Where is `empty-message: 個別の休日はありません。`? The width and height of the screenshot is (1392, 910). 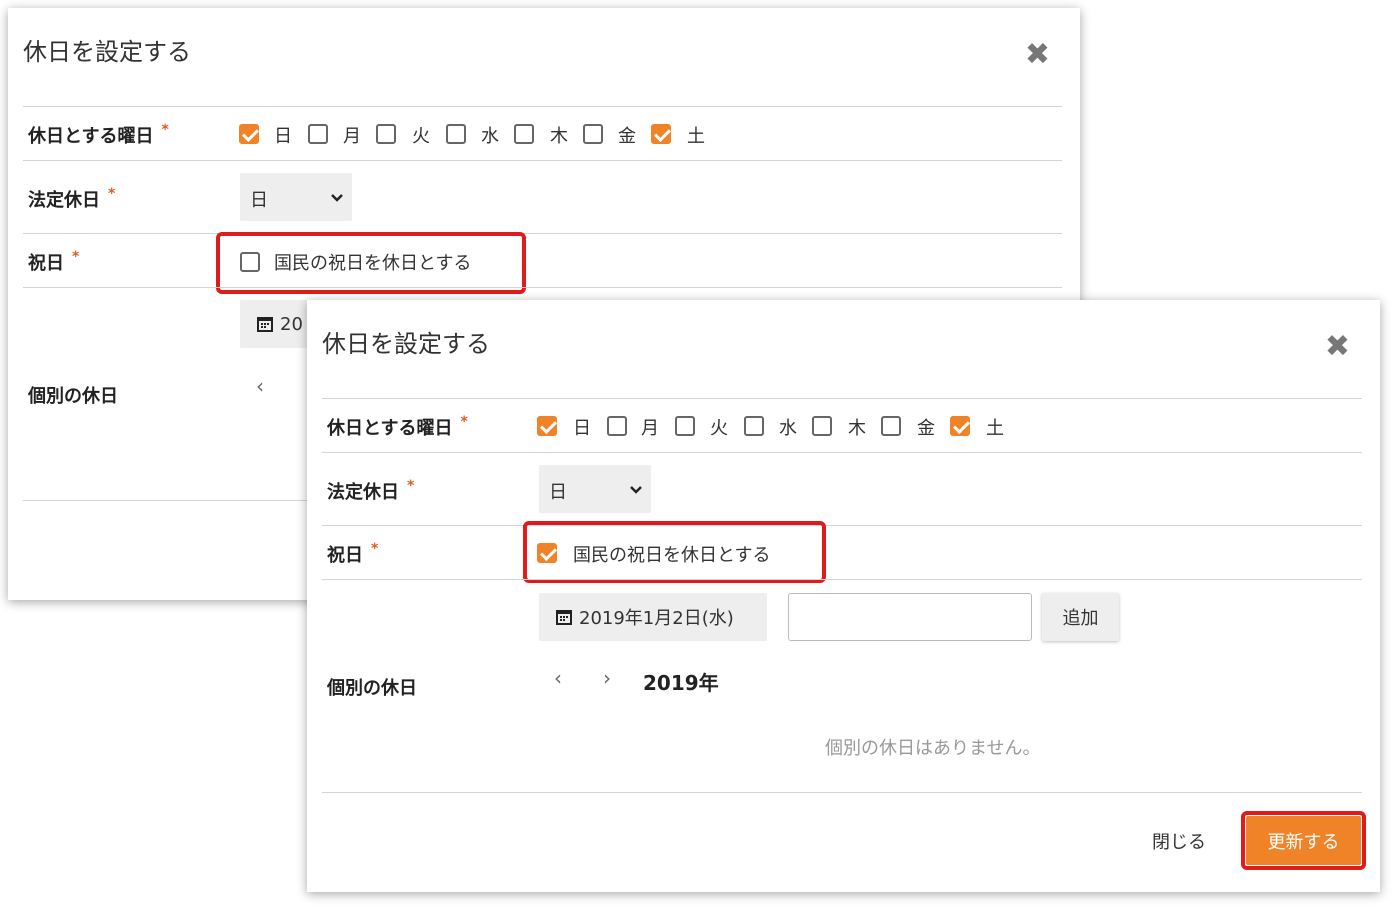 empty-message: 個別の休日はありません。 is located at coordinates (933, 748).